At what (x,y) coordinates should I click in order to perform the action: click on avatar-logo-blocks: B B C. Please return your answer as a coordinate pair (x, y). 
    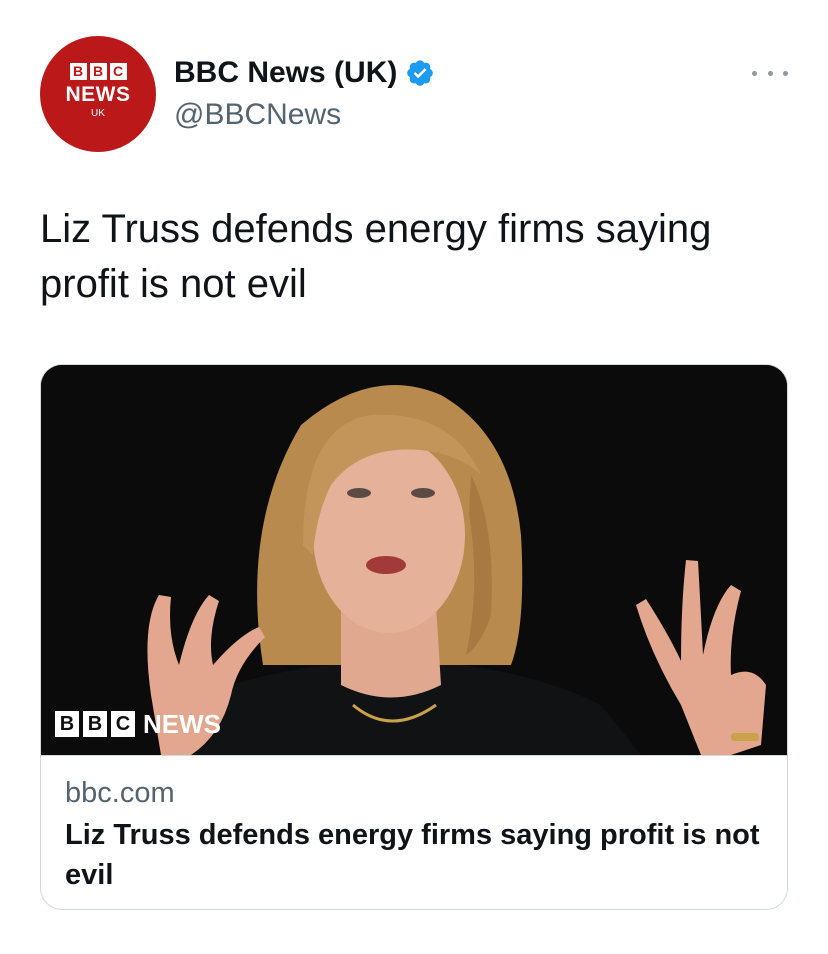
    Looking at the image, I should click on (98, 71).